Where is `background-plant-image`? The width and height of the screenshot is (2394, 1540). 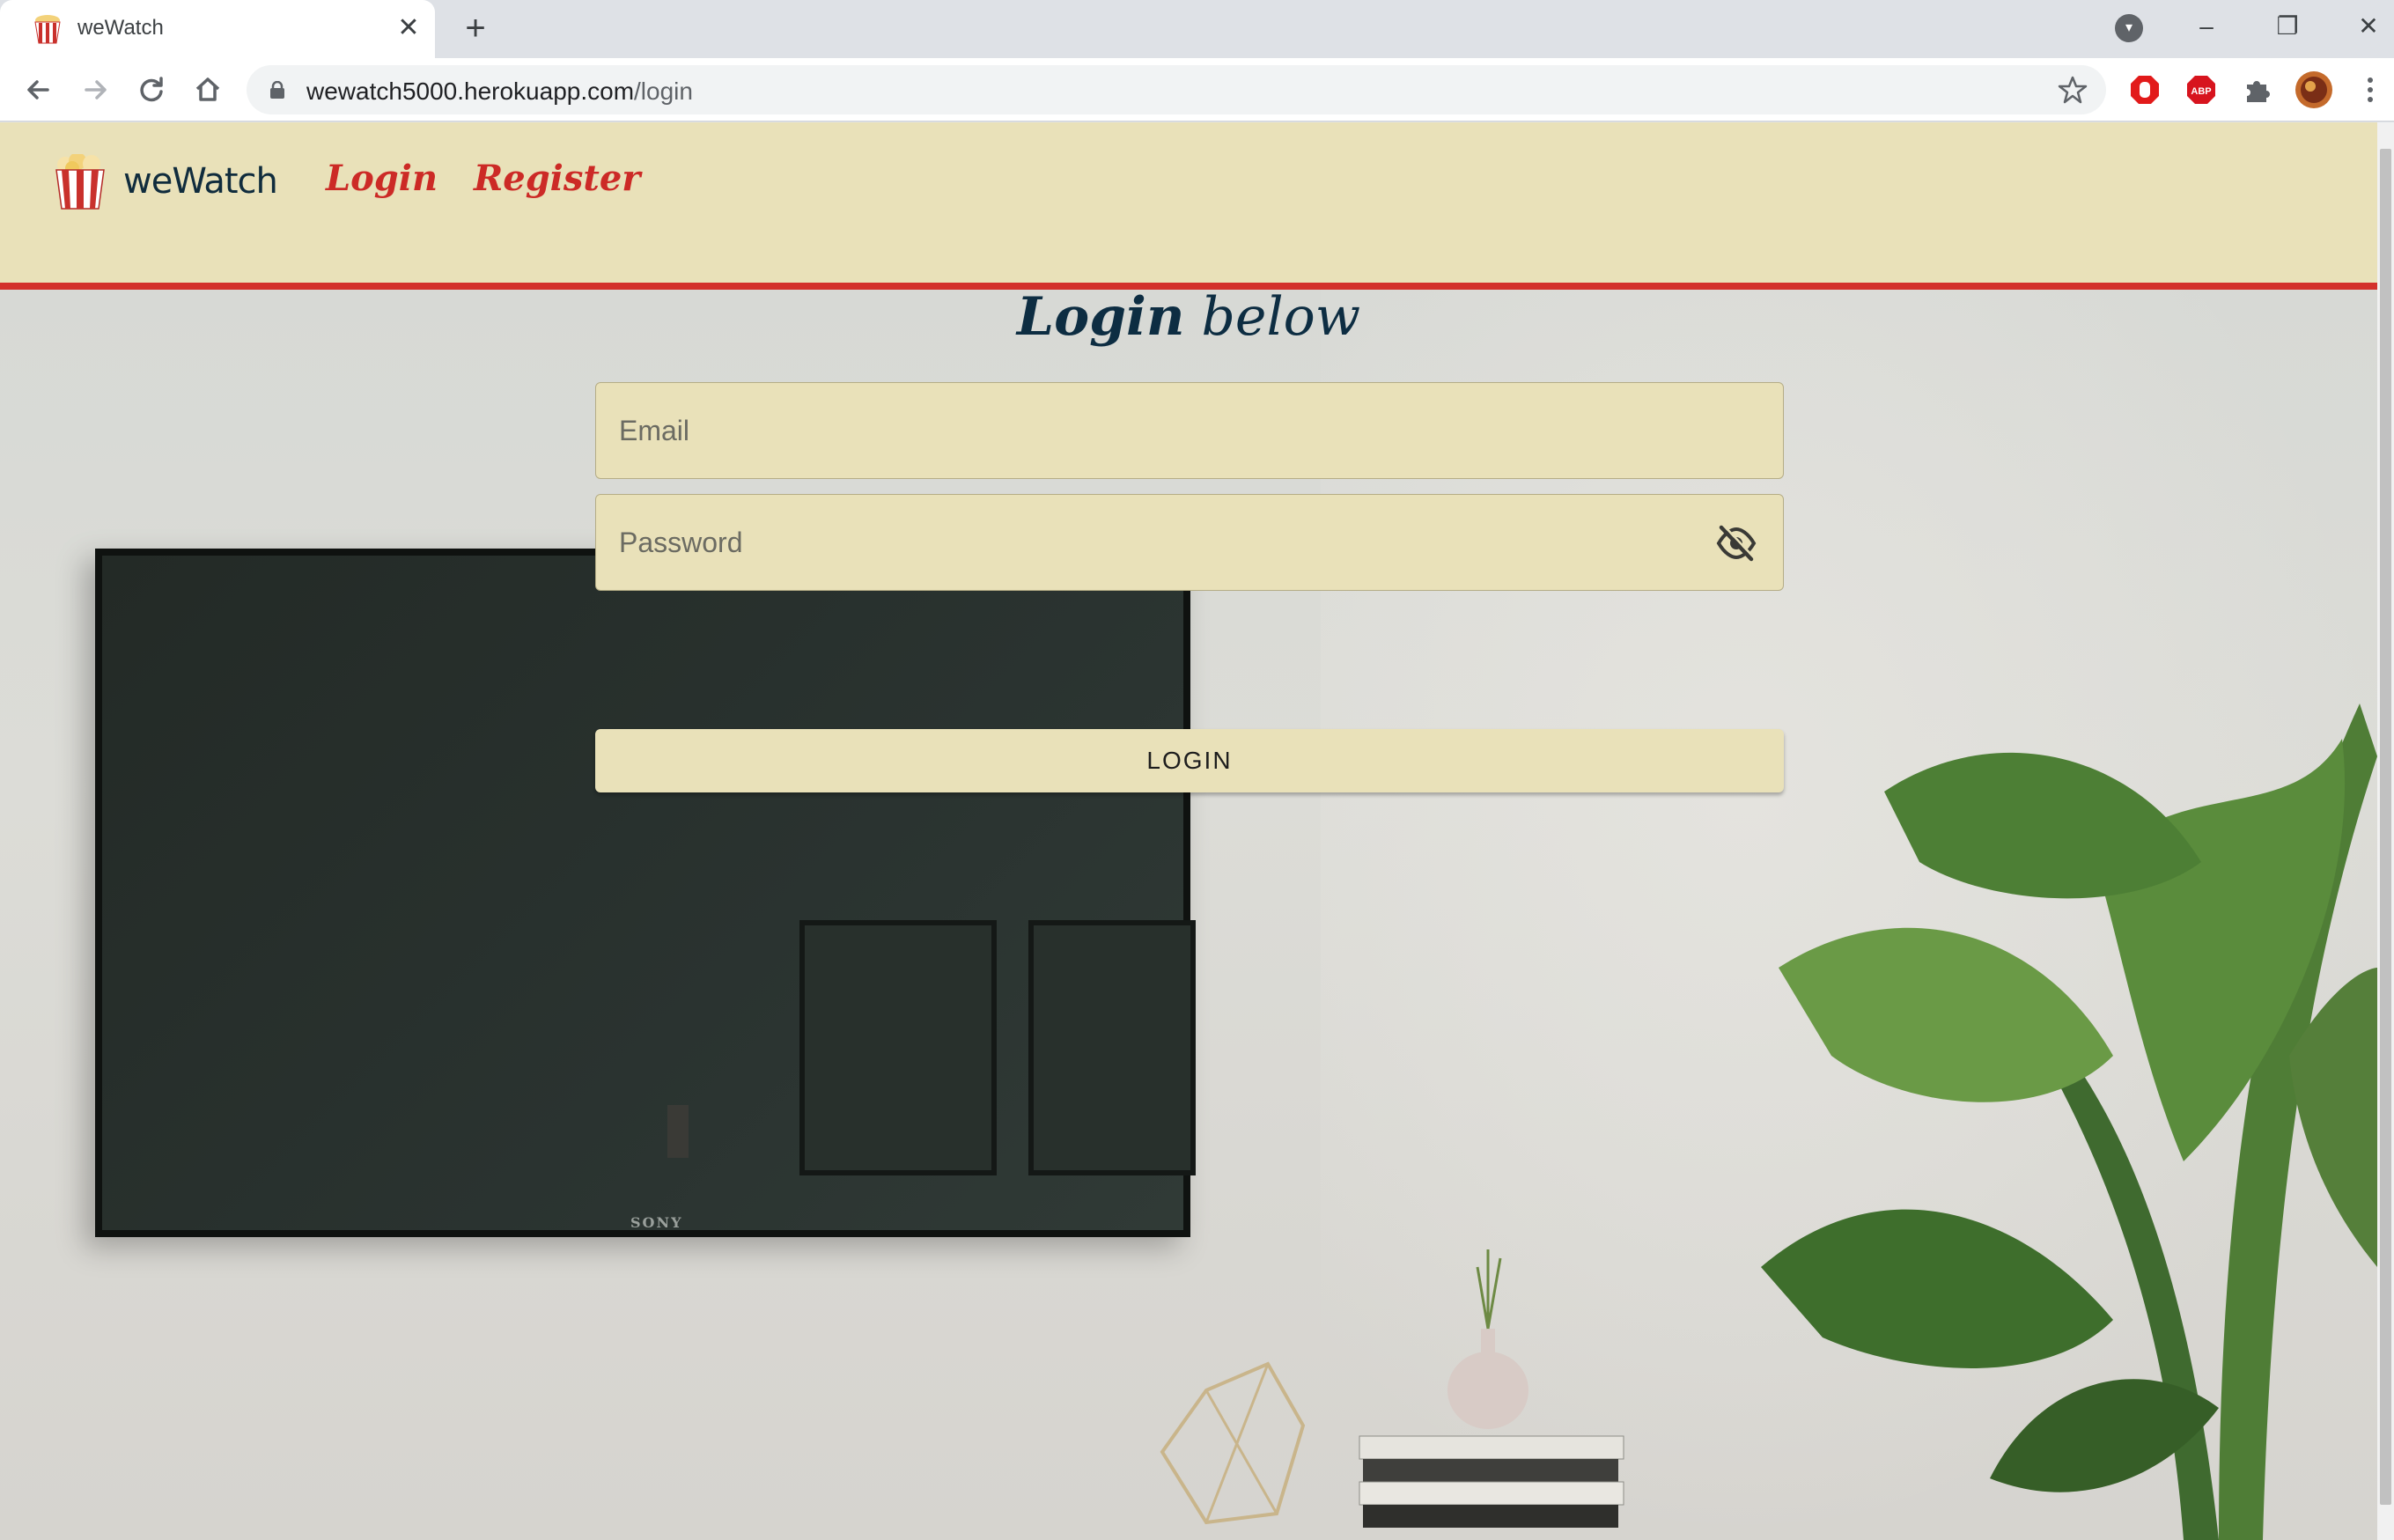 background-plant-image is located at coordinates (2069, 1122).